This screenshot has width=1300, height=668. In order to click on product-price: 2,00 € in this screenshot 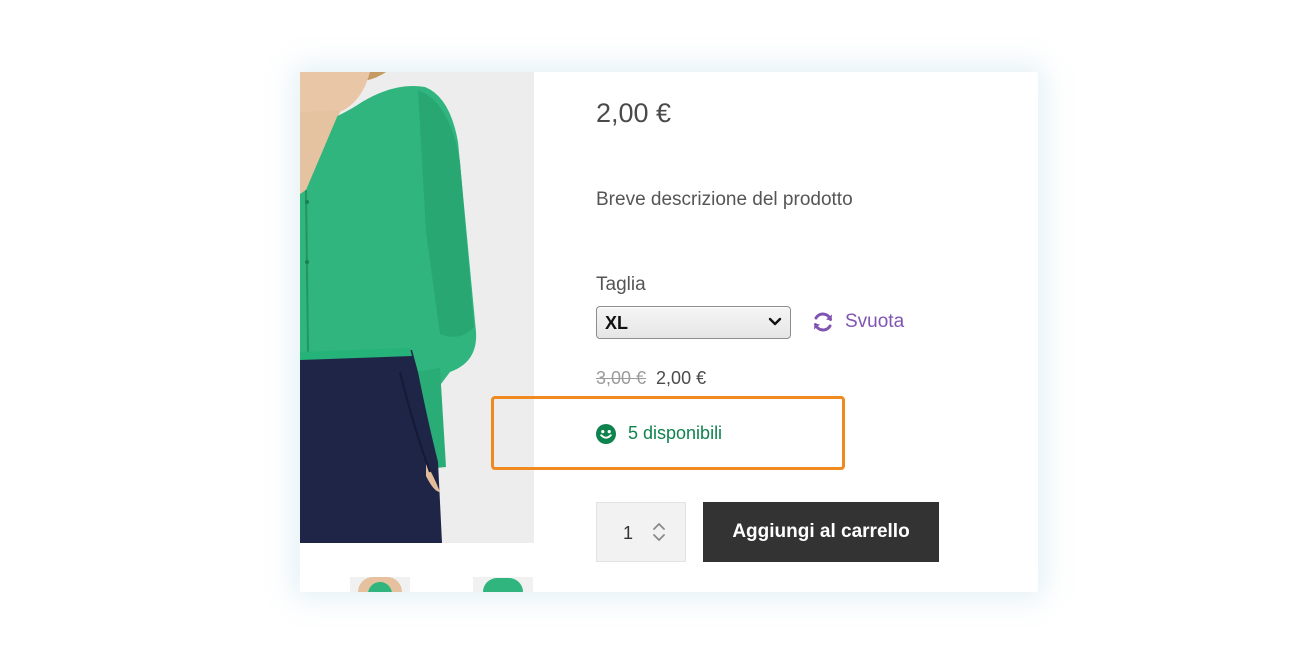, I will do `click(634, 113)`.